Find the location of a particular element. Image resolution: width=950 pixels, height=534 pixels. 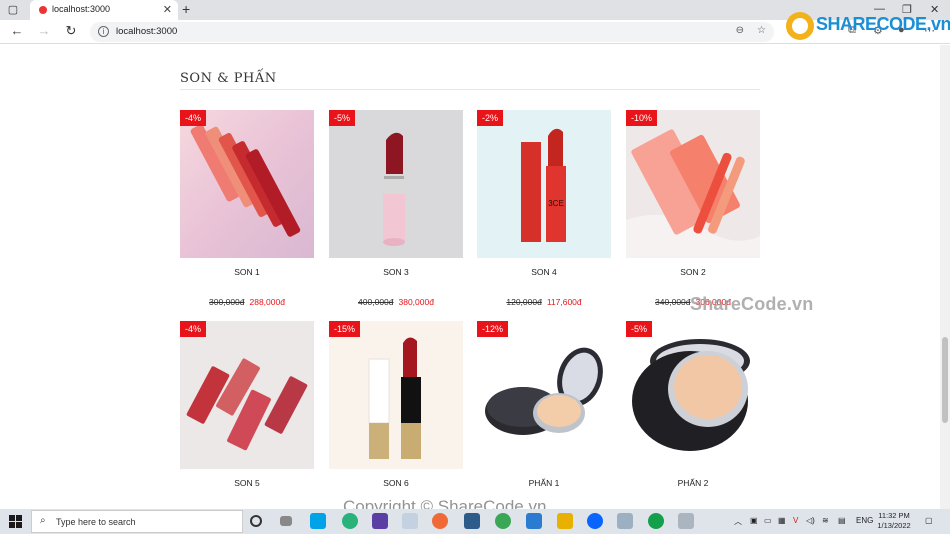

watermark-text: ShareCode.vn is located at coordinates (752, 304).